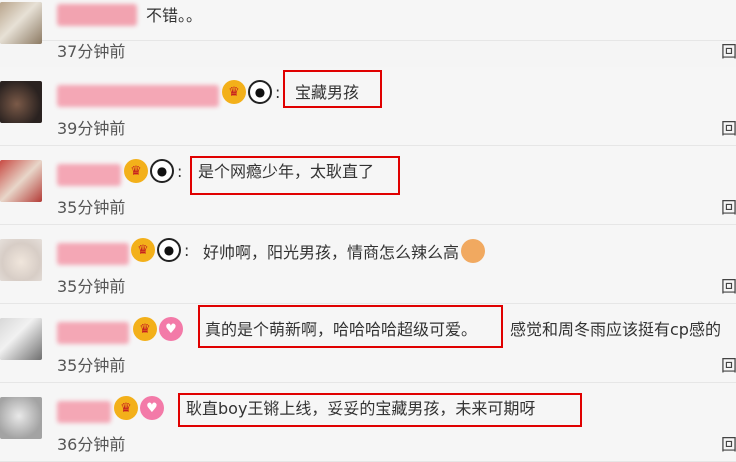 Image resolution: width=736 pixels, height=462 pixels. What do you see at coordinates (615, 329) in the screenshot?
I see `comment-text-tail: 感觉和周冬雨应该挺有cp感的` at bounding box center [615, 329].